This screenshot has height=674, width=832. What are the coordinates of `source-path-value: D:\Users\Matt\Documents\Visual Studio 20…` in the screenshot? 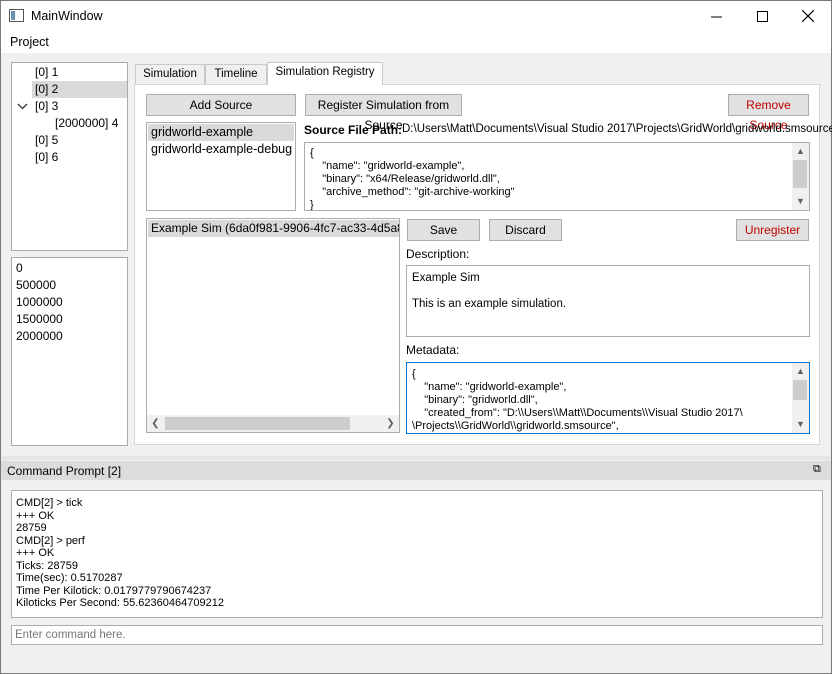 It's located at (617, 129).